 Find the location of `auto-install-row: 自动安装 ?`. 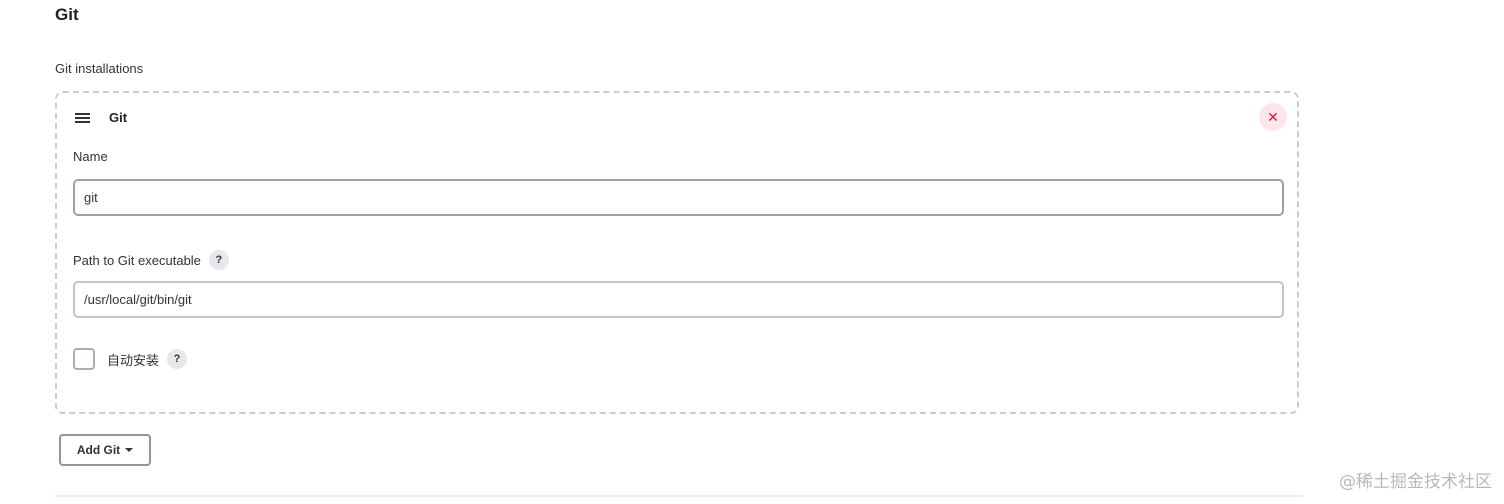

auto-install-row: 自动安装 ? is located at coordinates (130, 359).